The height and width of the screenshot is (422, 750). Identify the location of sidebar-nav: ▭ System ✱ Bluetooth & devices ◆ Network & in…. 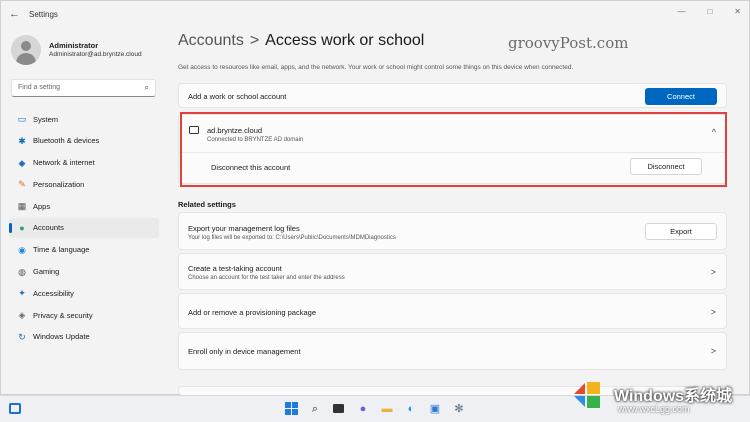
(84, 229).